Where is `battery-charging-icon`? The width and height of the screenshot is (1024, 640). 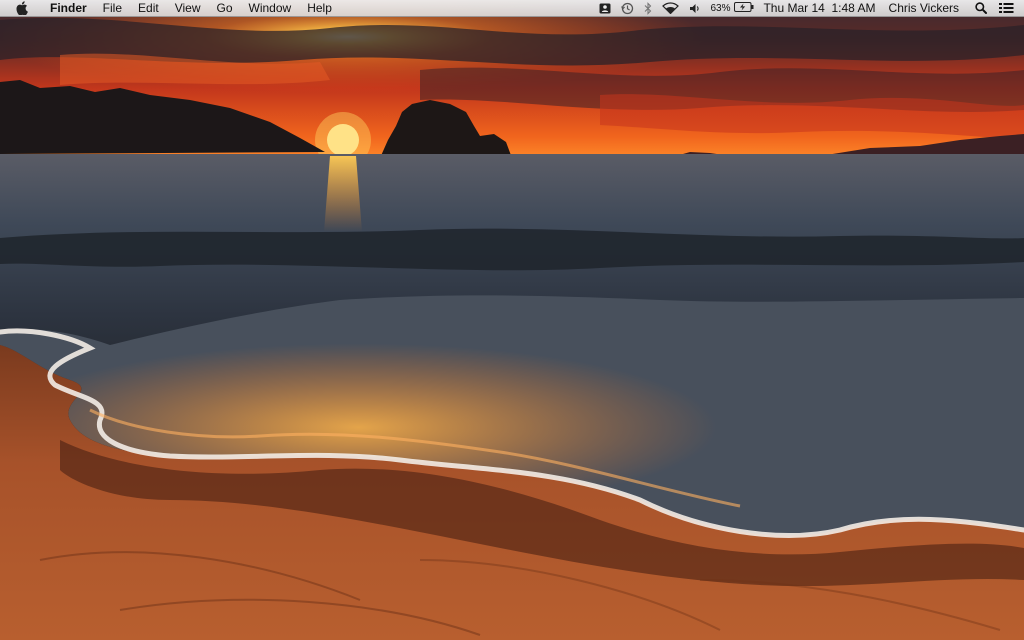 battery-charging-icon is located at coordinates (744, 8).